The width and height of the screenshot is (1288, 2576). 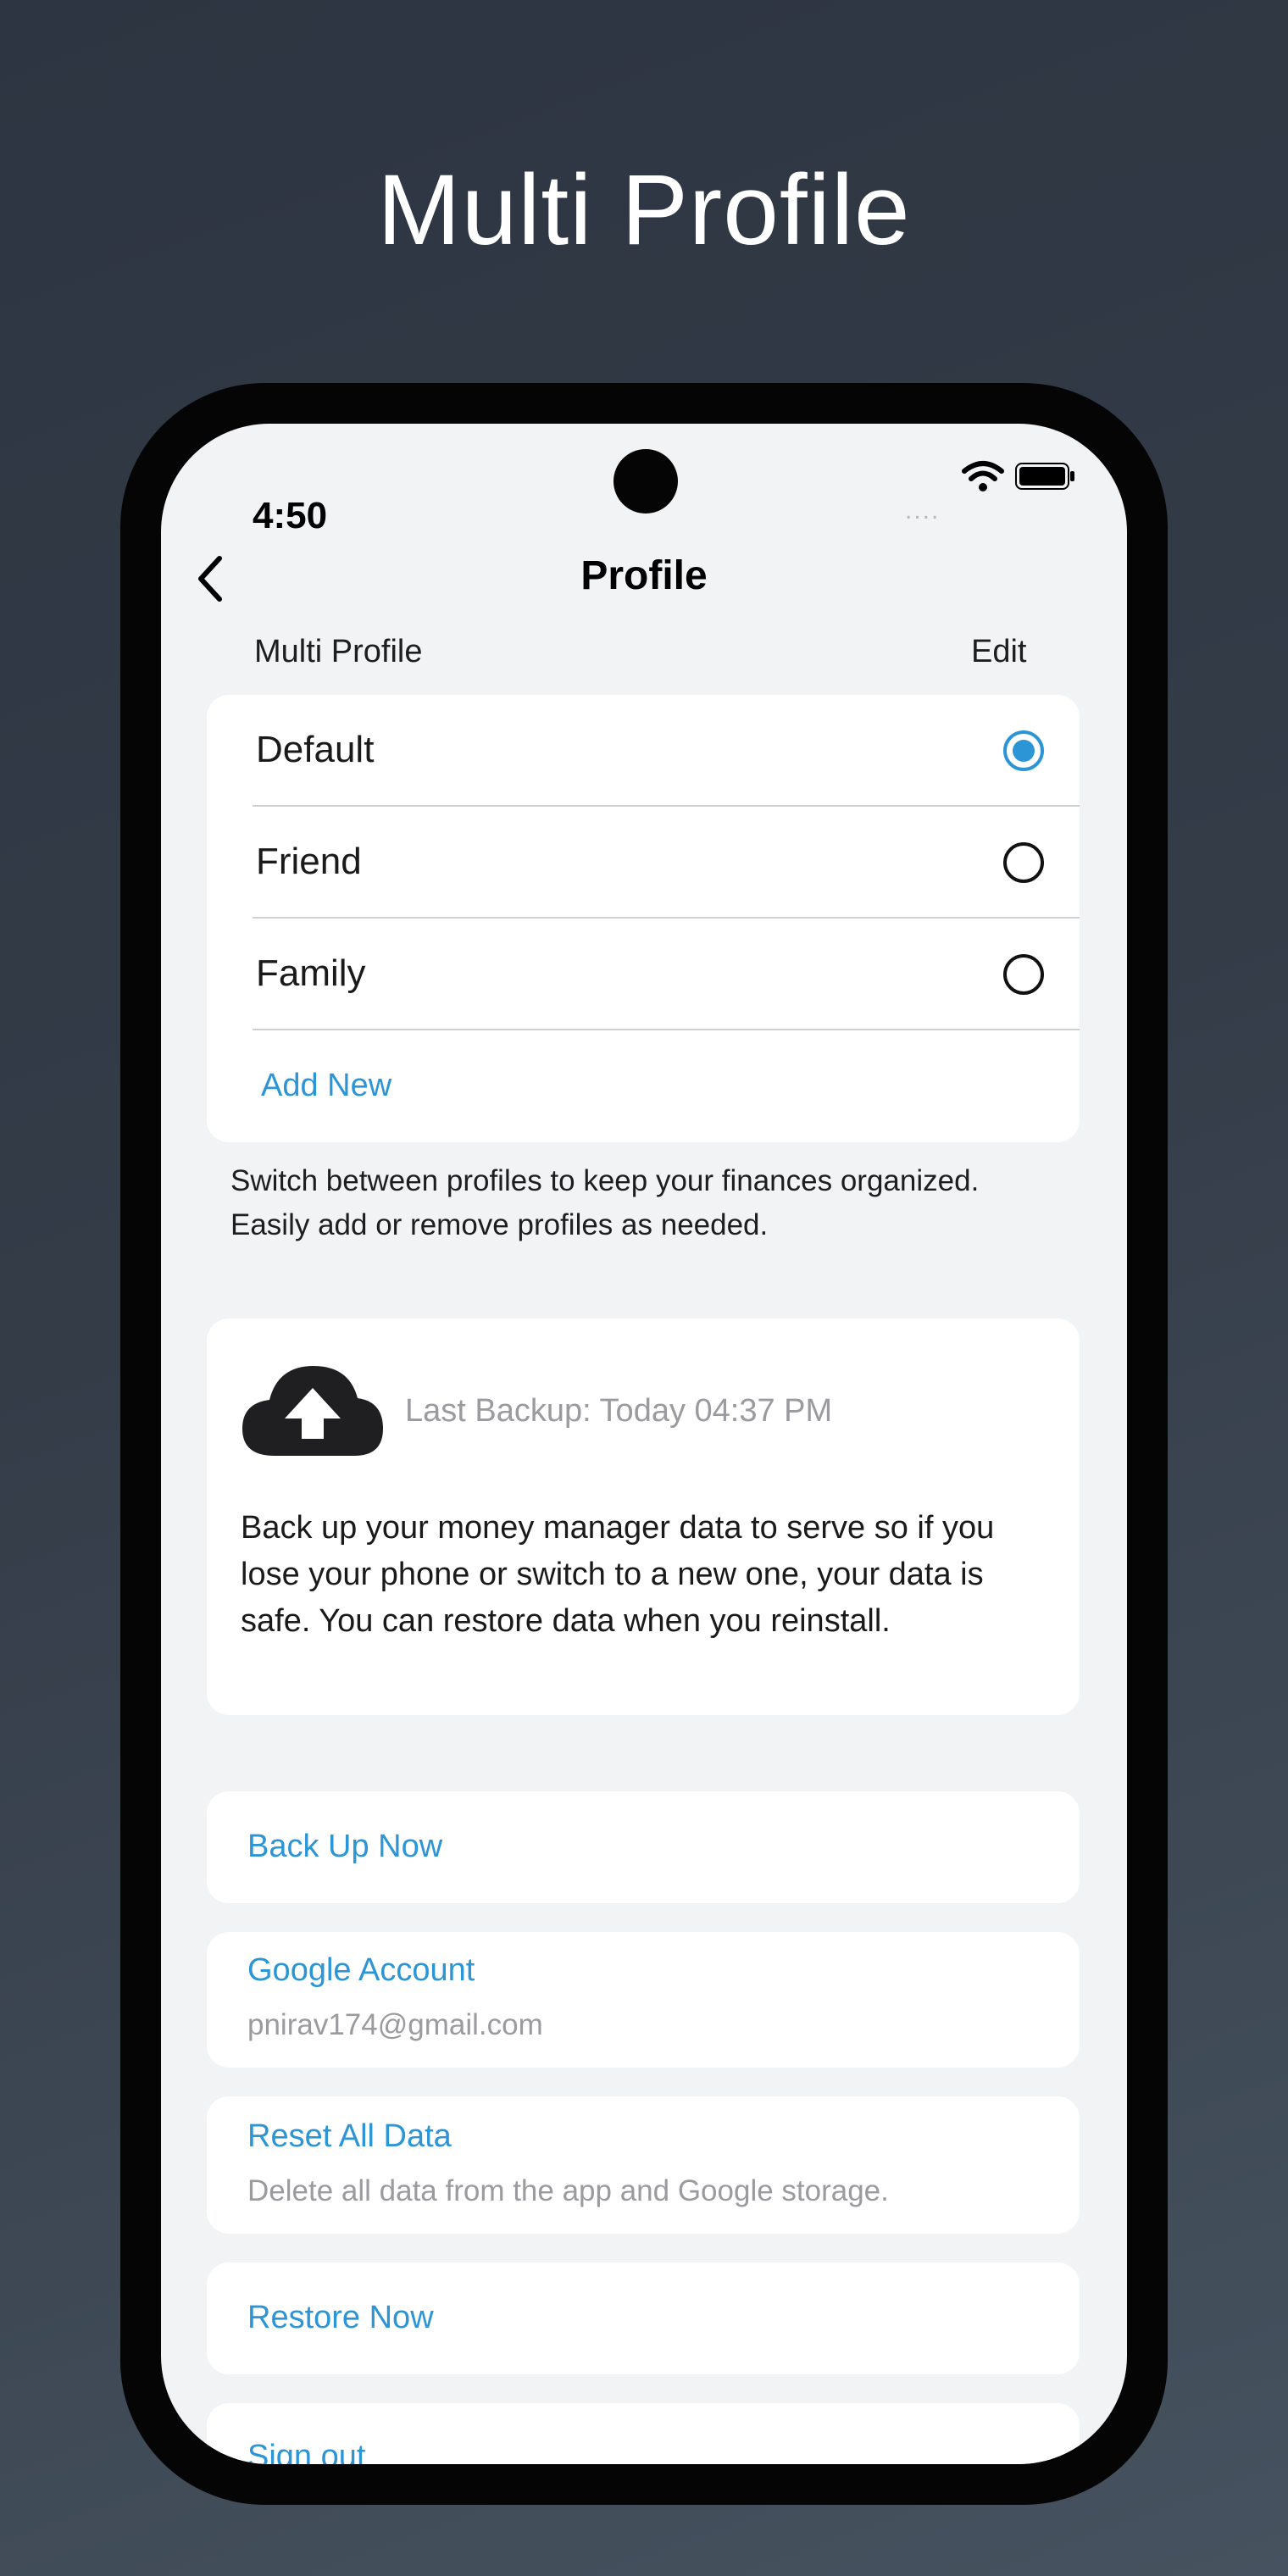 I want to click on profile-label: Friend, so click(x=309, y=861).